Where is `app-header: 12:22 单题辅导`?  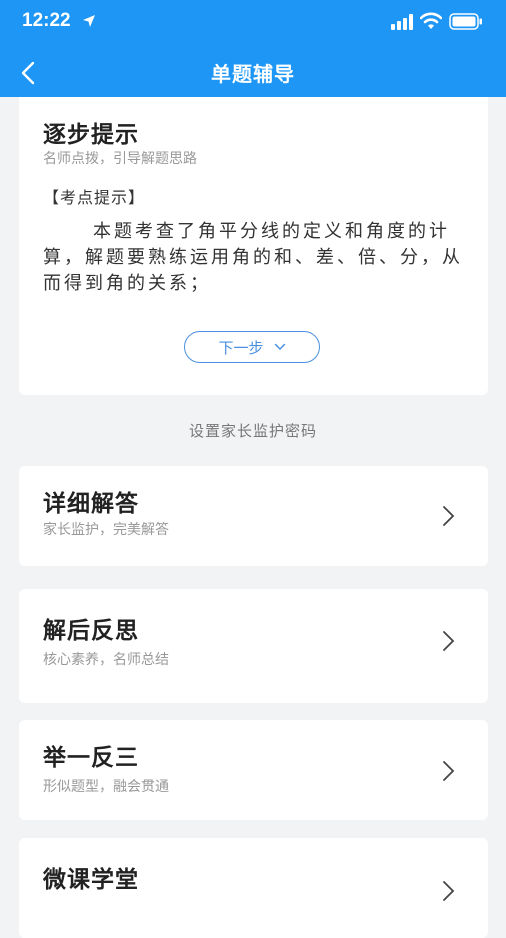
app-header: 12:22 单题辅导 is located at coordinates (253, 48).